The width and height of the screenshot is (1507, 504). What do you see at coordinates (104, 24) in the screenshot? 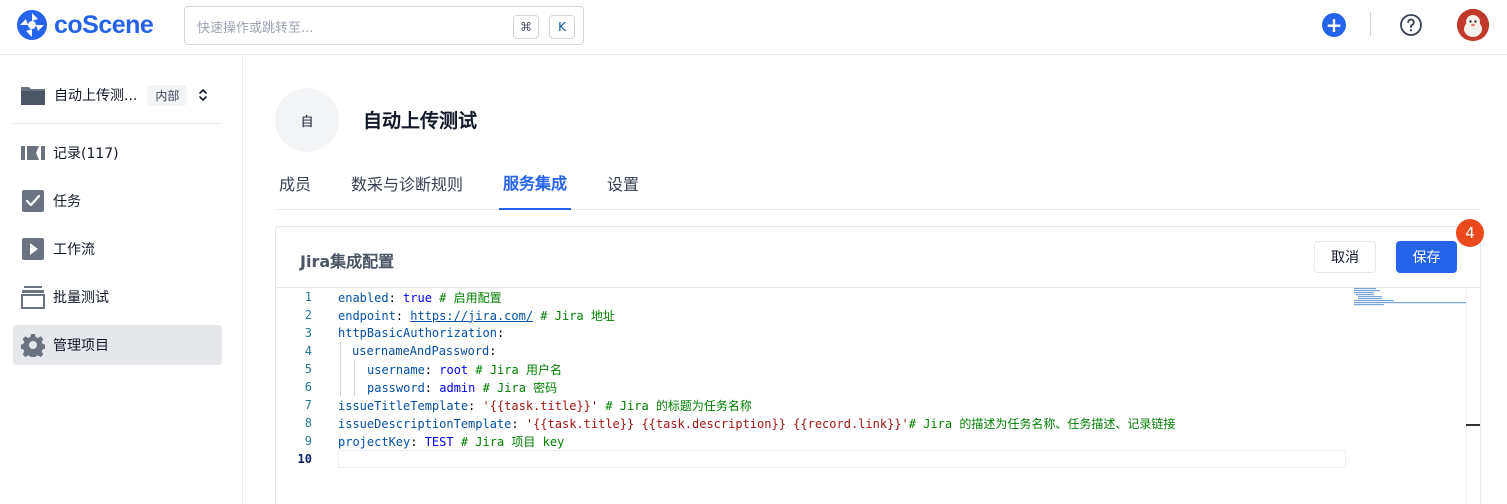
I see `logo-text: coScene` at bounding box center [104, 24].